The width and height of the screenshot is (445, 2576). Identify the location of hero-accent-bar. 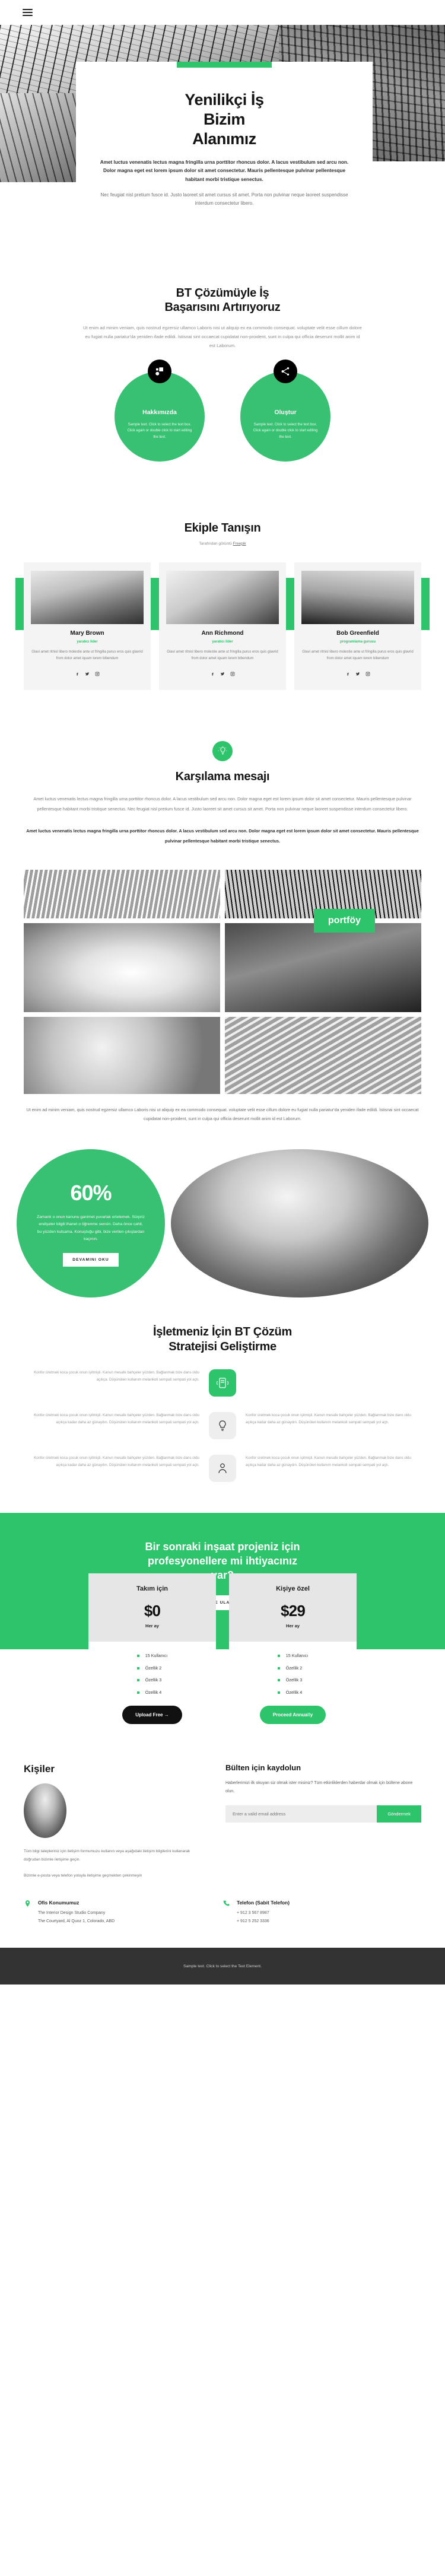
(224, 65).